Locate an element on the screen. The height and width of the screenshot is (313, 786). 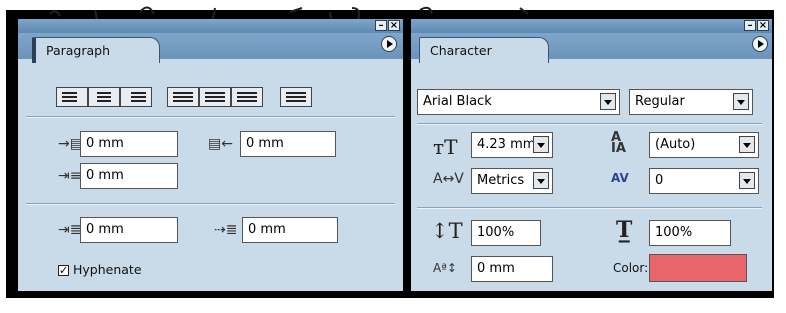
character-tab-row: Character is located at coordinates (591, 48).